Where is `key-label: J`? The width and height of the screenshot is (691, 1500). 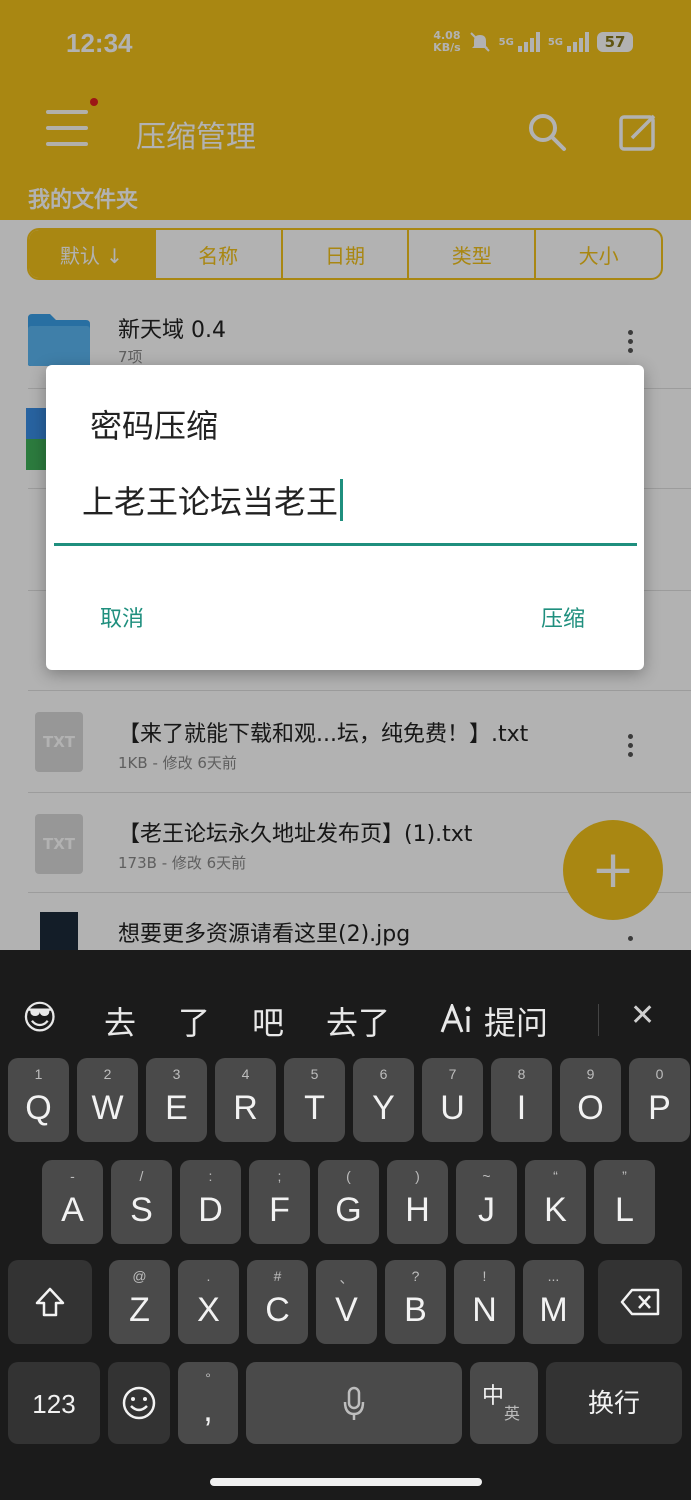 key-label: J is located at coordinates (486, 1210).